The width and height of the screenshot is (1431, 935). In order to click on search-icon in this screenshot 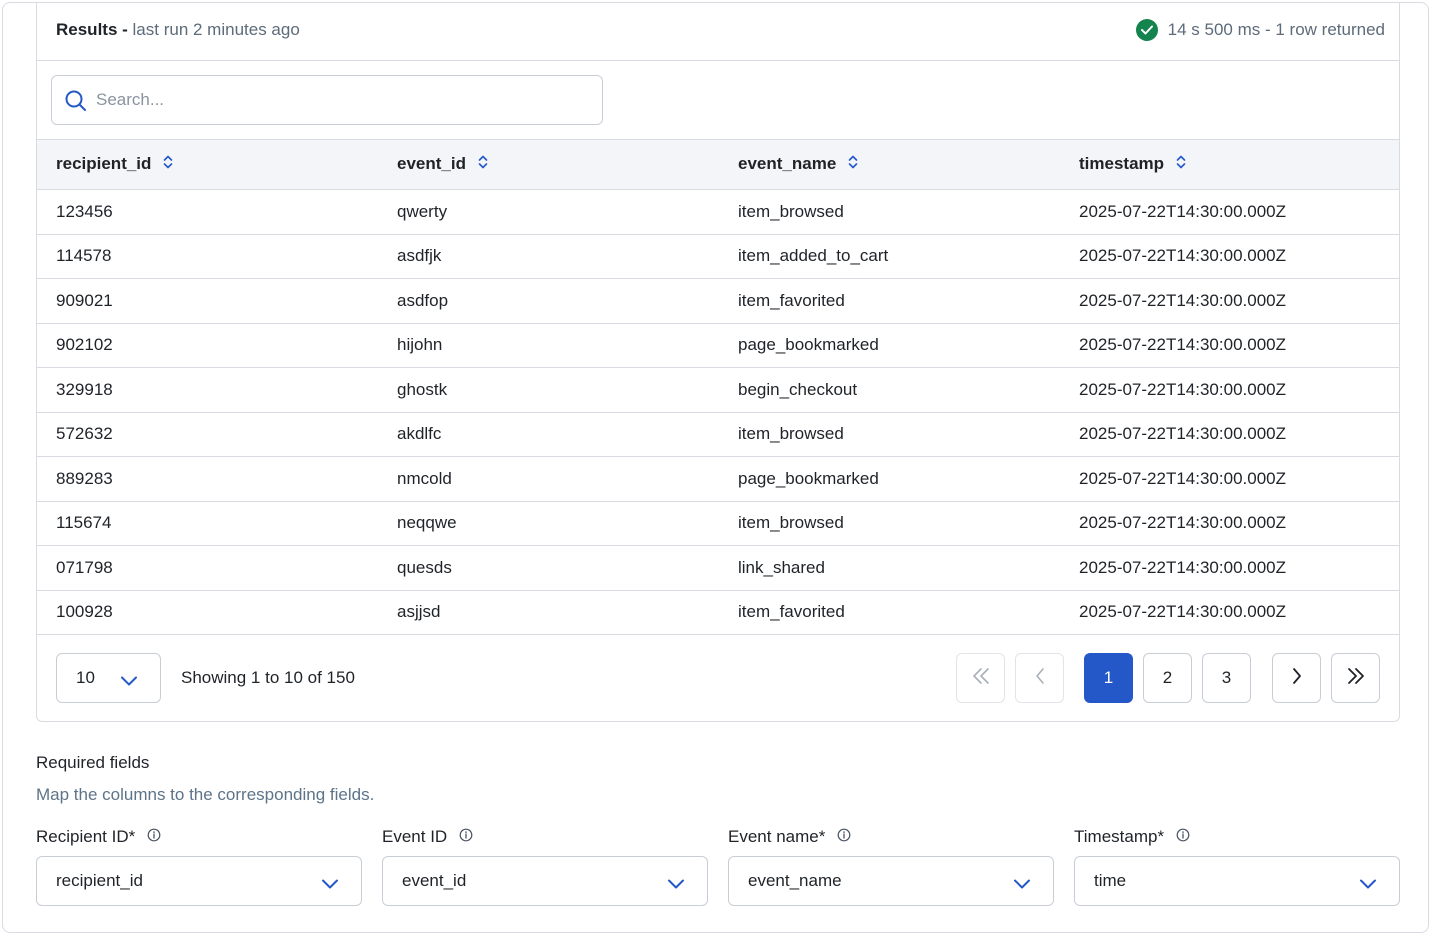, I will do `click(76, 103)`.